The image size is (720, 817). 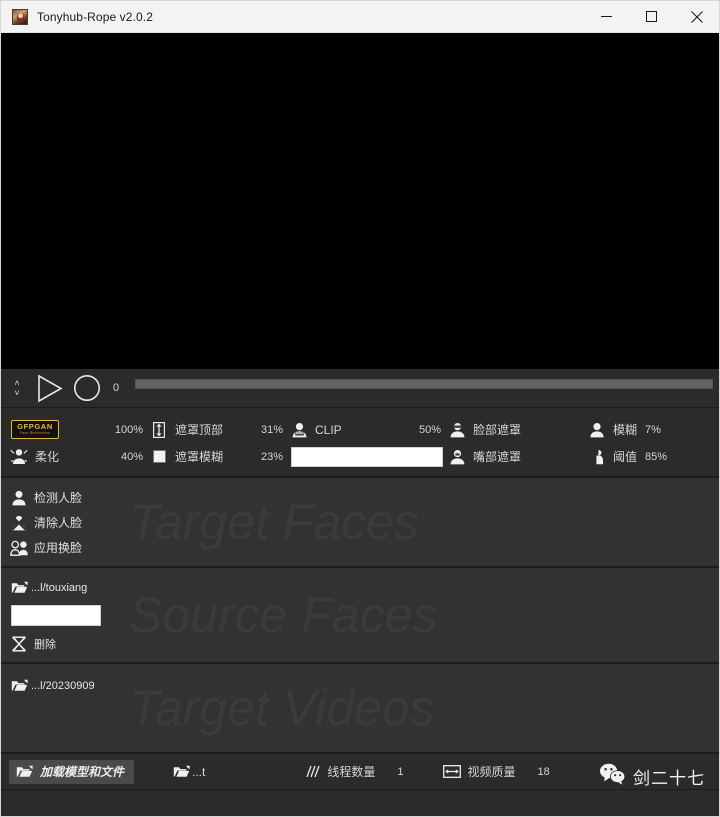 I want to click on source-folder-path: ...l/touxiang, so click(x=59, y=587).